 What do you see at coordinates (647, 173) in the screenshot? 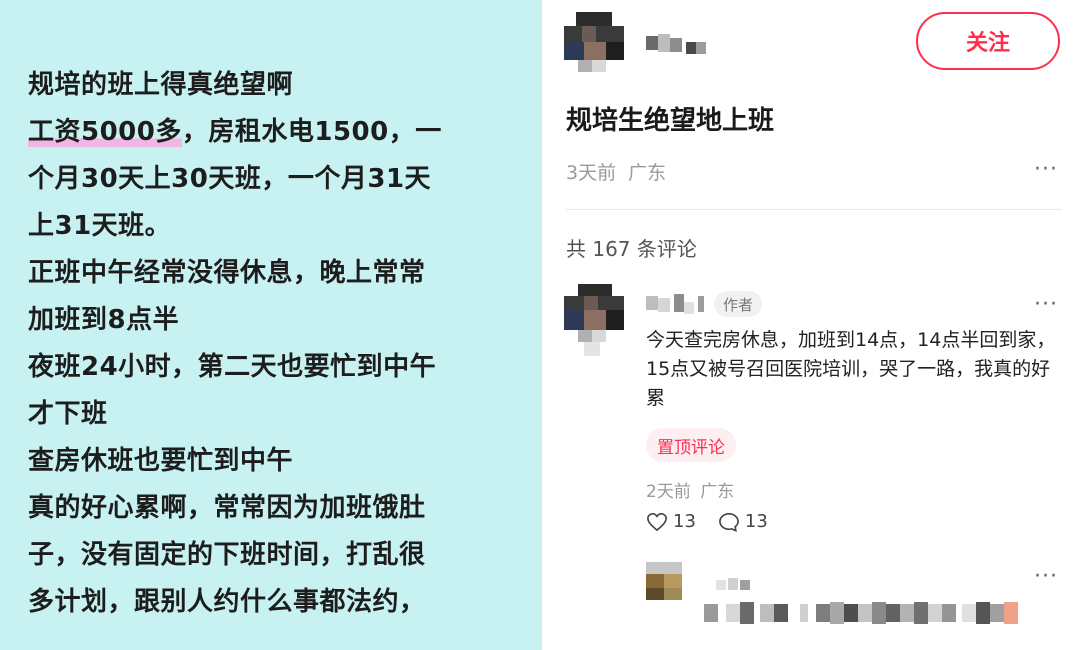
I see `post-location: 广东` at bounding box center [647, 173].